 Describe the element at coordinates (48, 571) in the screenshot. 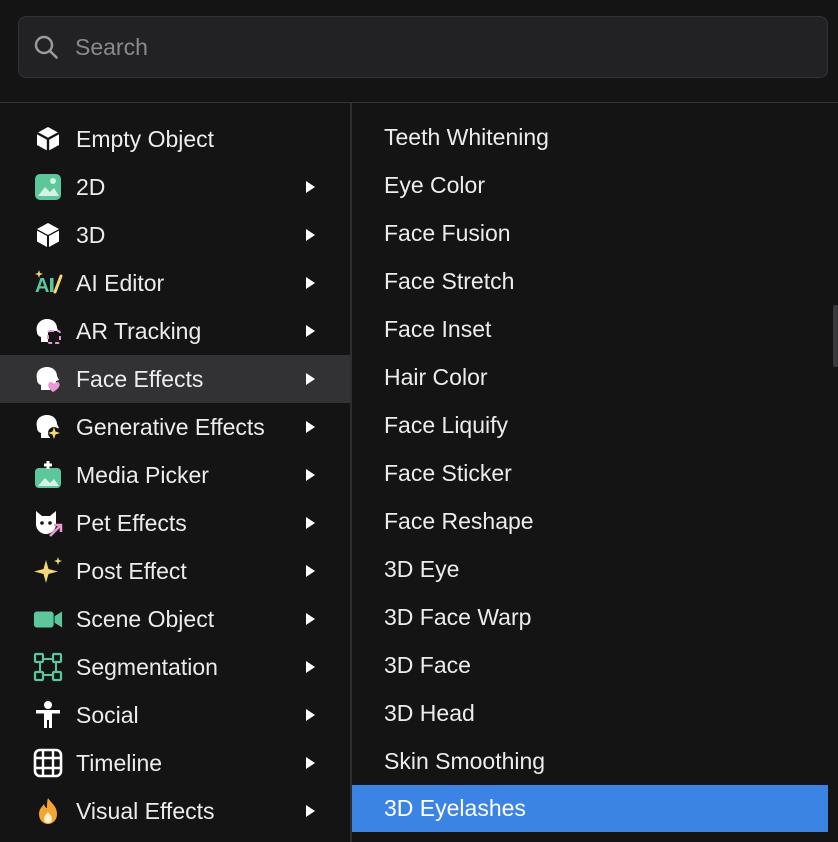

I see `sparkle-icon` at that location.